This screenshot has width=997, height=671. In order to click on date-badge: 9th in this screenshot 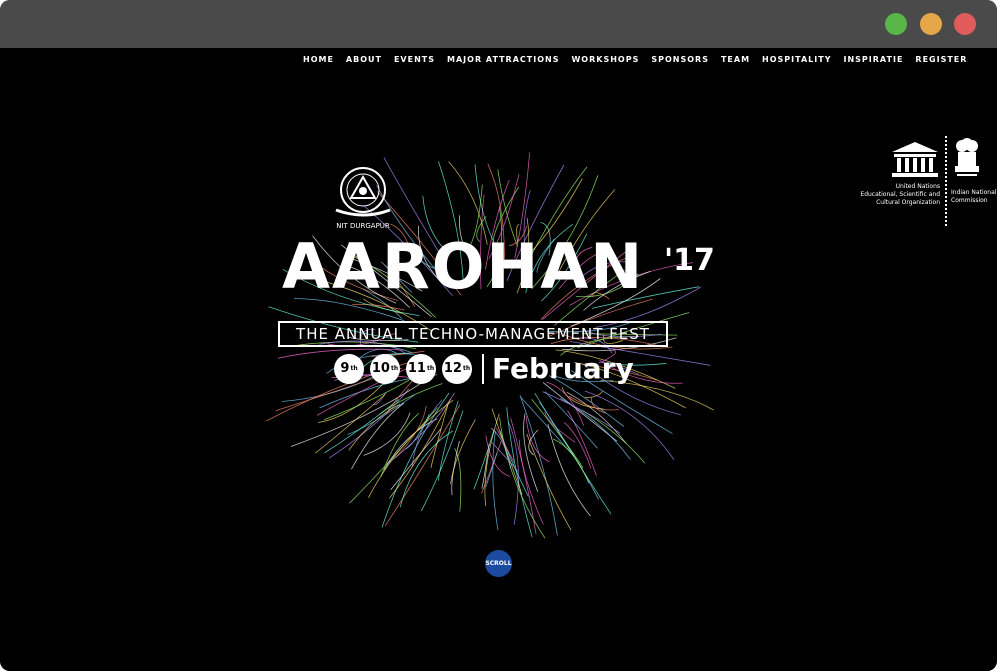, I will do `click(349, 368)`.